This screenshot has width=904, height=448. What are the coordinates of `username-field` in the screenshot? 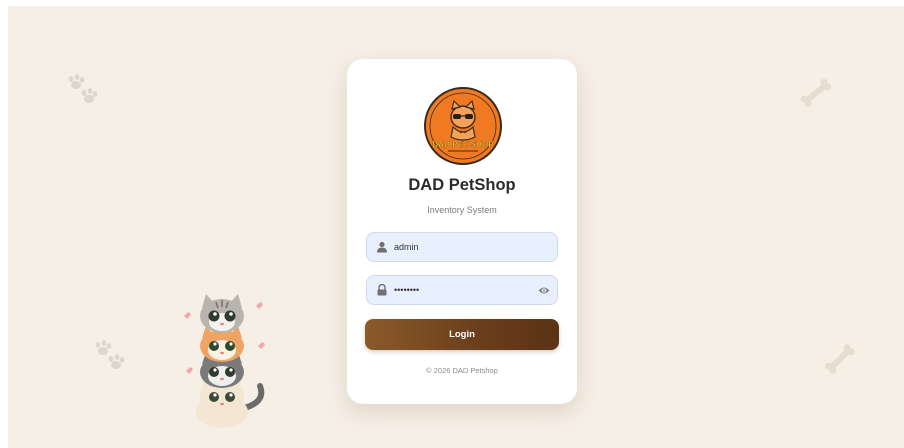 It's located at (462, 247).